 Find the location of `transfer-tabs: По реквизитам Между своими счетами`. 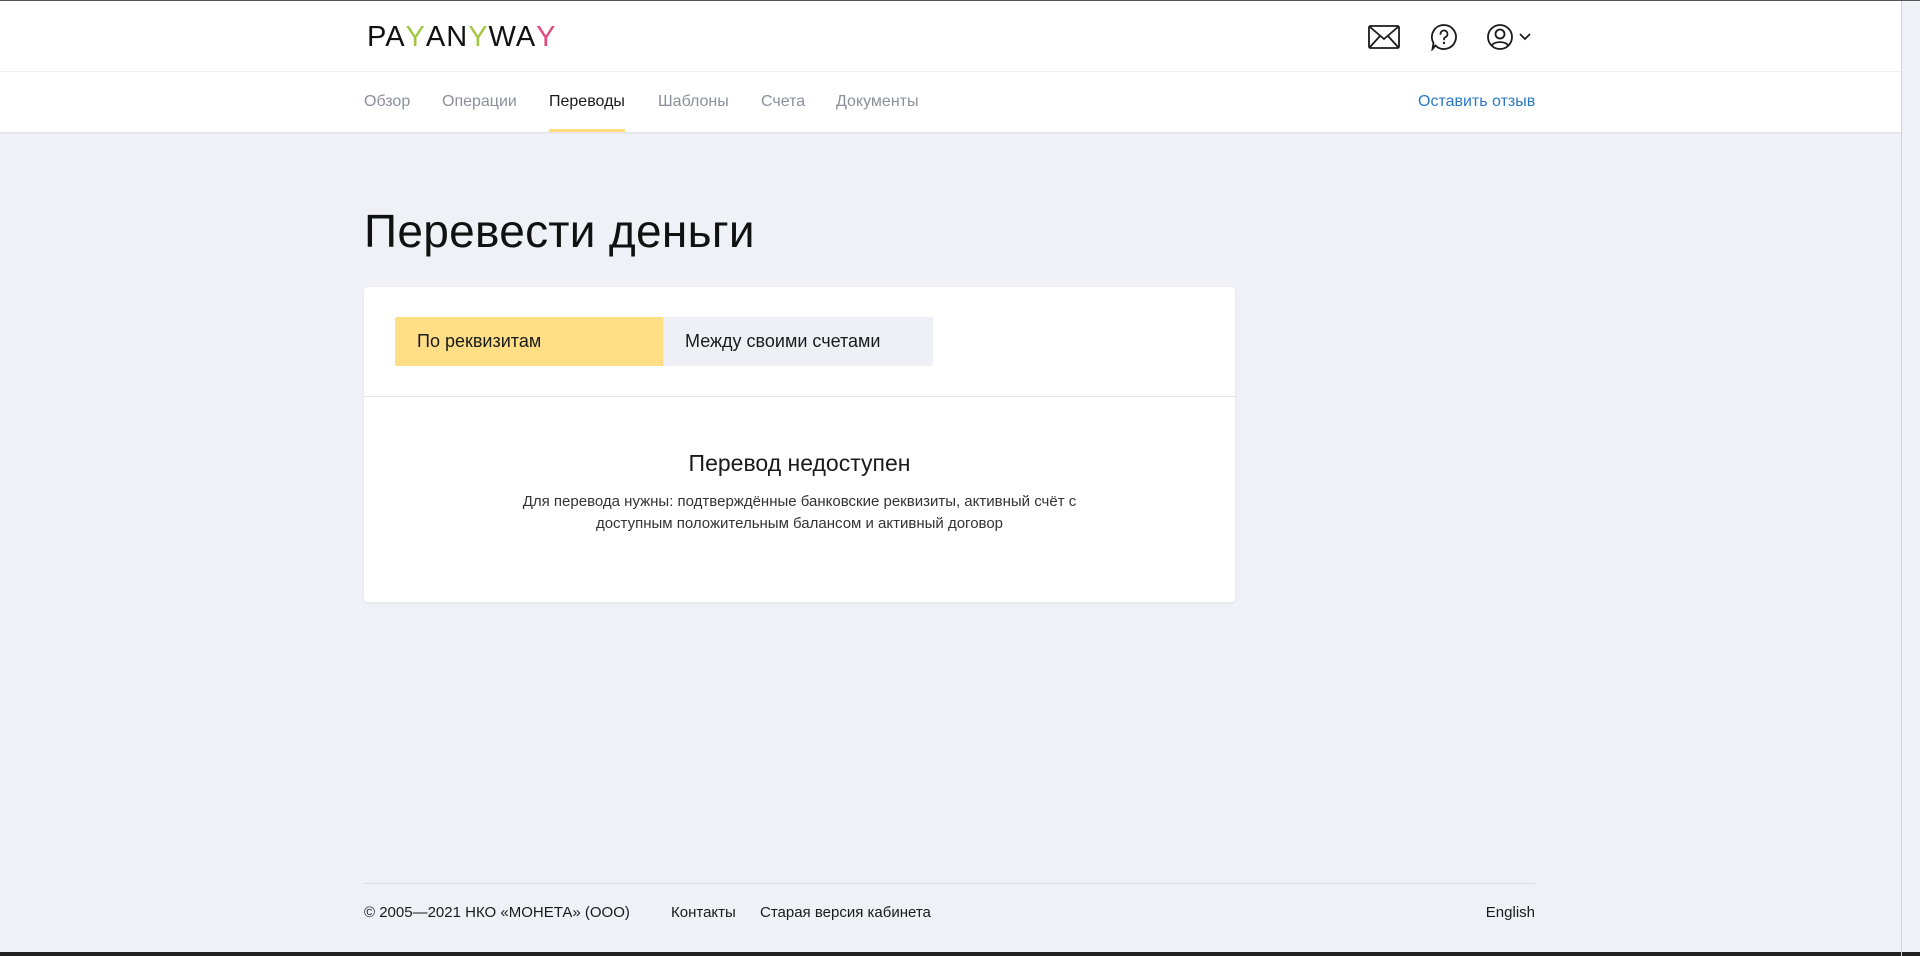

transfer-tabs: По реквизитам Между своими счетами is located at coordinates (664, 341).